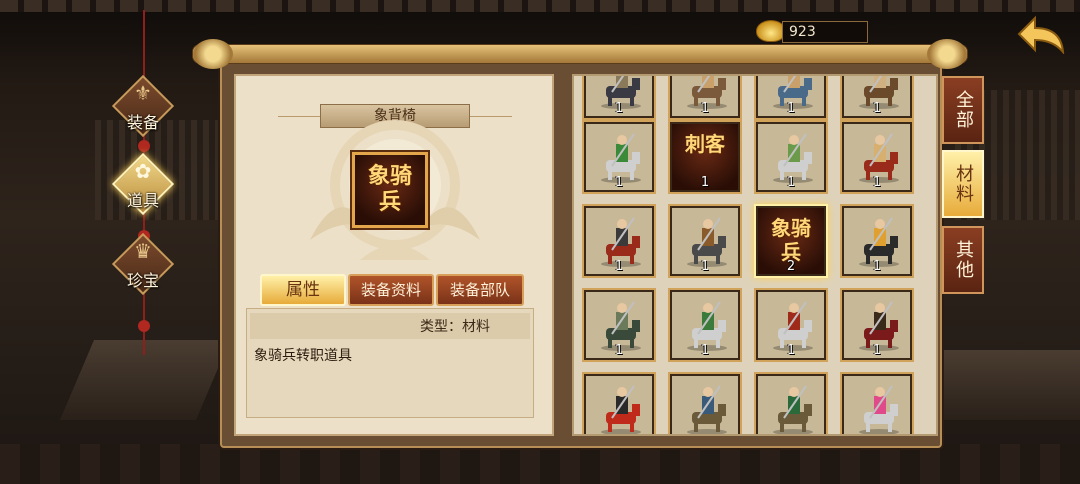 Image resolution: width=1080 pixels, height=484 pixels. What do you see at coordinates (963, 184) in the screenshot?
I see `filter-tab-1: 材料` at bounding box center [963, 184].